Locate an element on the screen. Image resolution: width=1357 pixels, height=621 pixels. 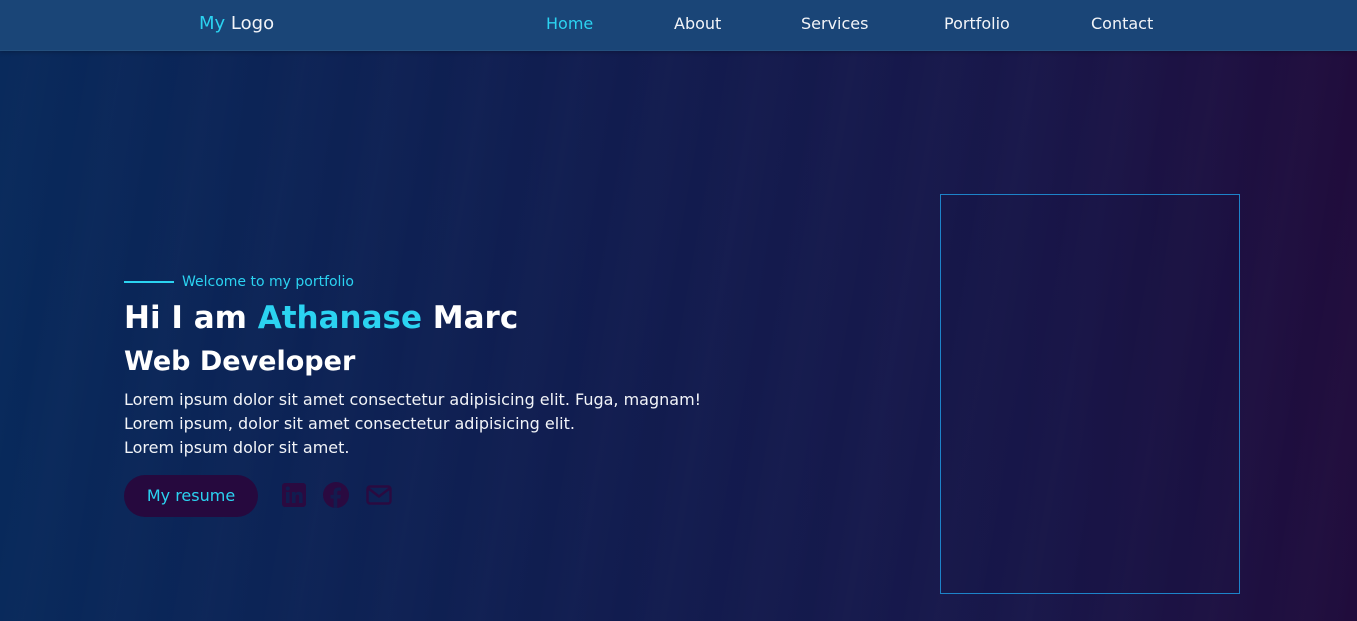
resume-button: My resume is located at coordinates (191, 496).